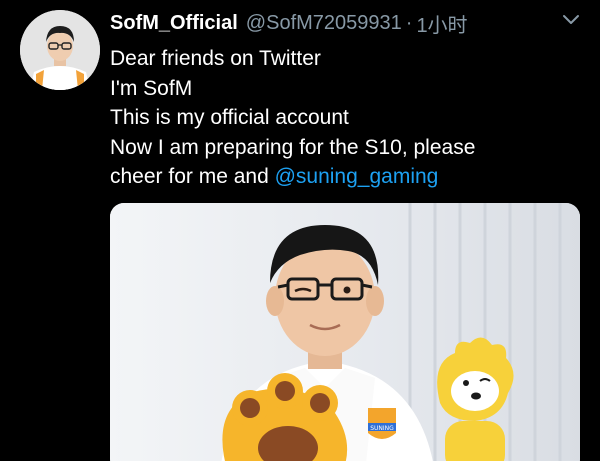  What do you see at coordinates (324, 23) in the screenshot?
I see `user-handle: @SofM72059931` at bounding box center [324, 23].